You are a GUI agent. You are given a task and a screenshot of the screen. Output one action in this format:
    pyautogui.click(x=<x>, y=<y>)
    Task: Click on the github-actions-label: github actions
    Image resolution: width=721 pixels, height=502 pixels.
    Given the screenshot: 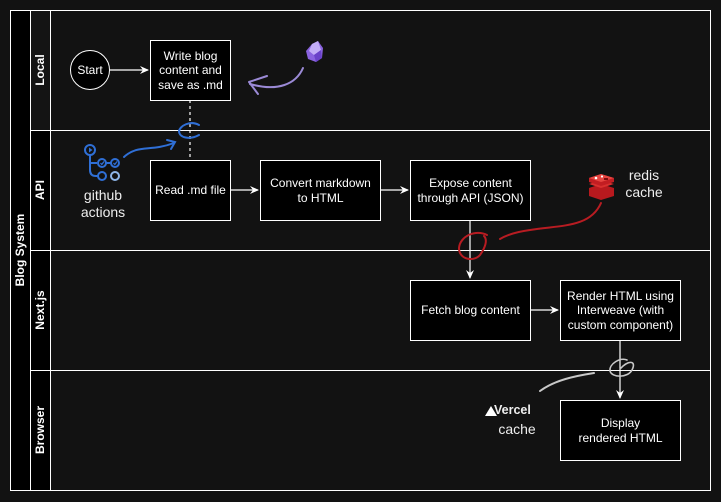 What is the action you would take?
    pyautogui.click(x=103, y=204)
    